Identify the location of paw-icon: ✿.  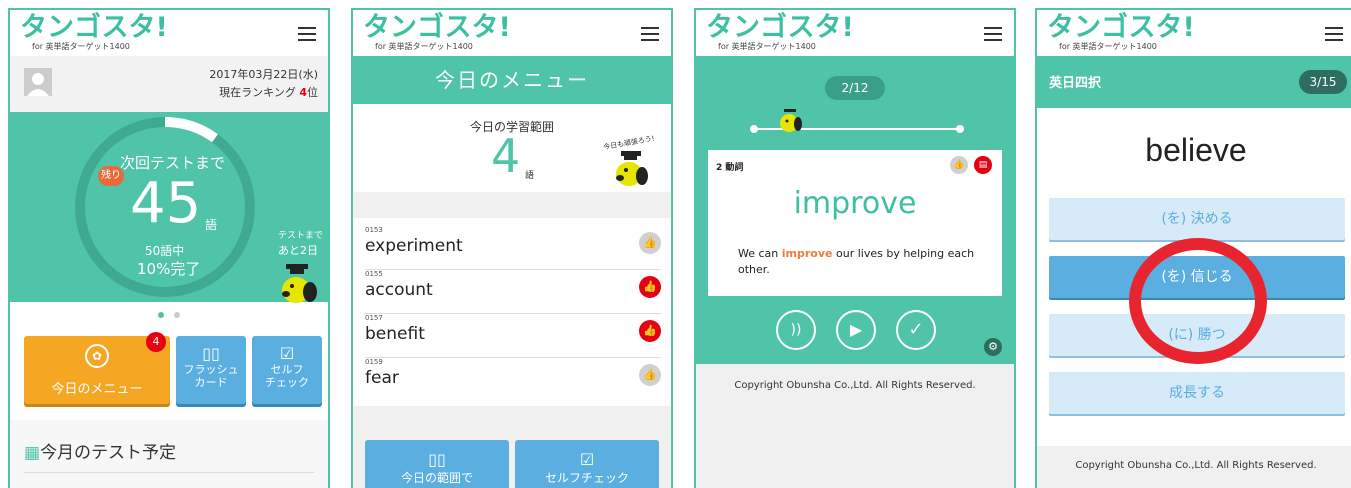
(97, 356).